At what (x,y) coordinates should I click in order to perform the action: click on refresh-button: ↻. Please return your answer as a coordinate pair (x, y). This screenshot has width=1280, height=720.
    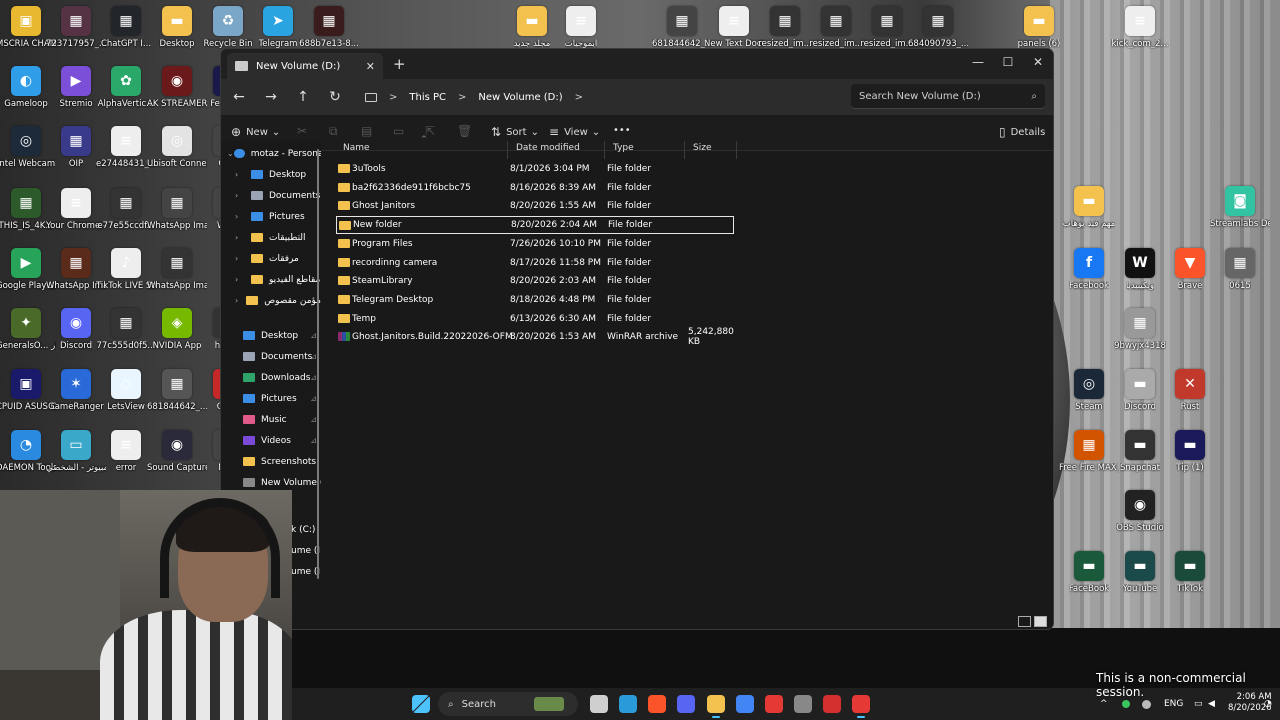
    Looking at the image, I should click on (335, 97).